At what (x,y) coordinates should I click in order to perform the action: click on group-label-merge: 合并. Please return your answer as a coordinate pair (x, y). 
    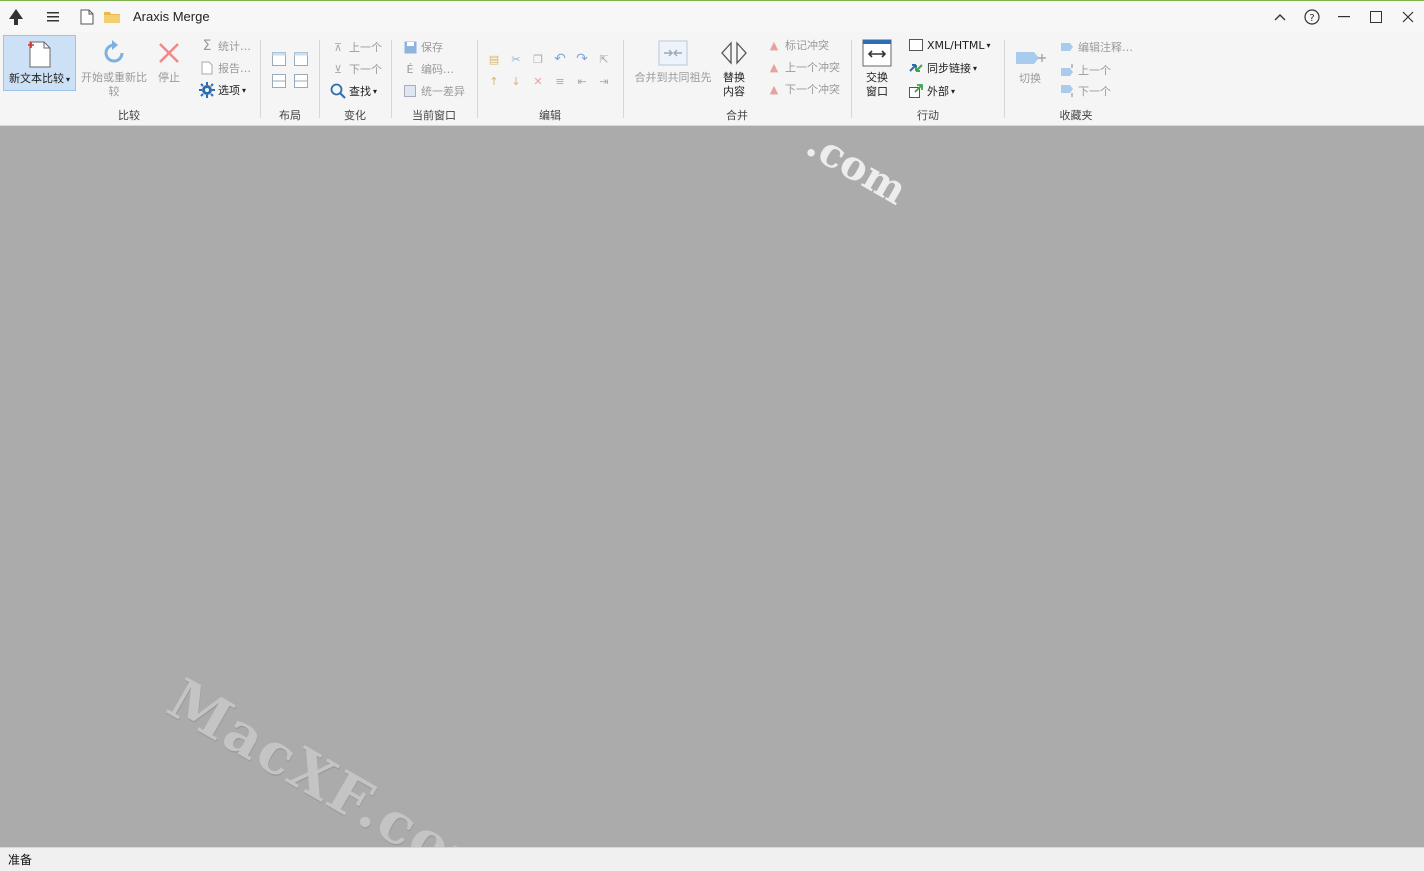
    Looking at the image, I should click on (737, 115).